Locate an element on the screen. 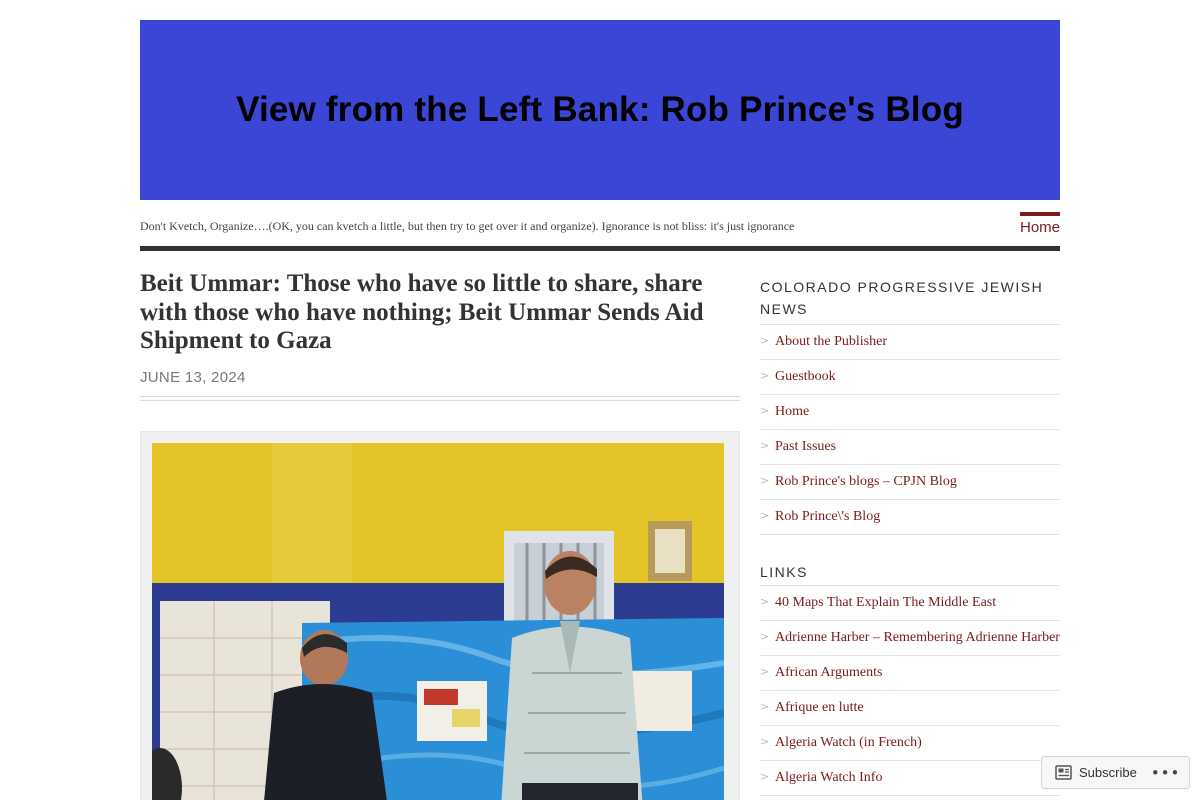 This screenshot has height=800, width=1200. widget-title-links: LINKS is located at coordinates (784, 572).